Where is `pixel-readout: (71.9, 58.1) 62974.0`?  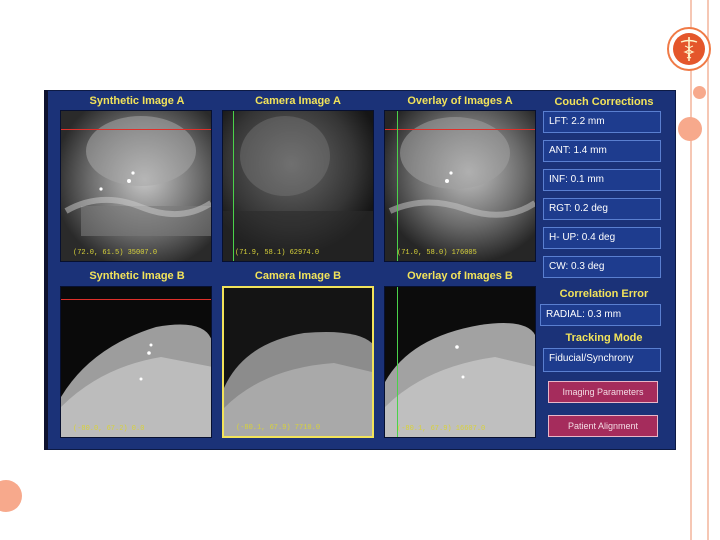 pixel-readout: (71.9, 58.1) 62974.0 is located at coordinates (277, 253).